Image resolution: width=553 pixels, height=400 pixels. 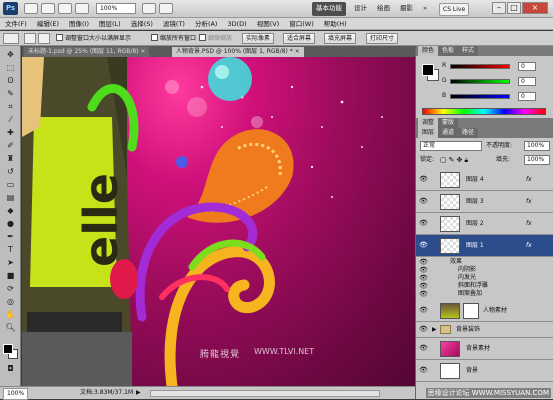 I want to click on workspace-design-button: 设计, so click(x=360, y=9).